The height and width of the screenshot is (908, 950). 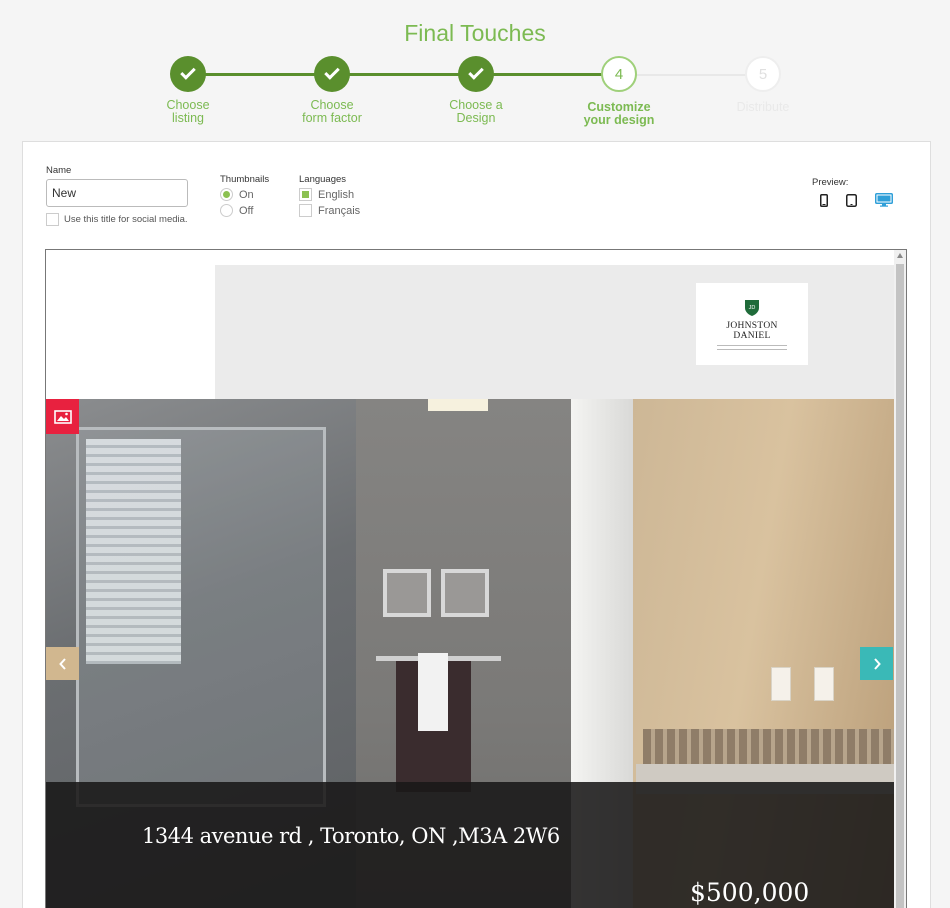 What do you see at coordinates (305, 210) in the screenshot?
I see `french-checkbox` at bounding box center [305, 210].